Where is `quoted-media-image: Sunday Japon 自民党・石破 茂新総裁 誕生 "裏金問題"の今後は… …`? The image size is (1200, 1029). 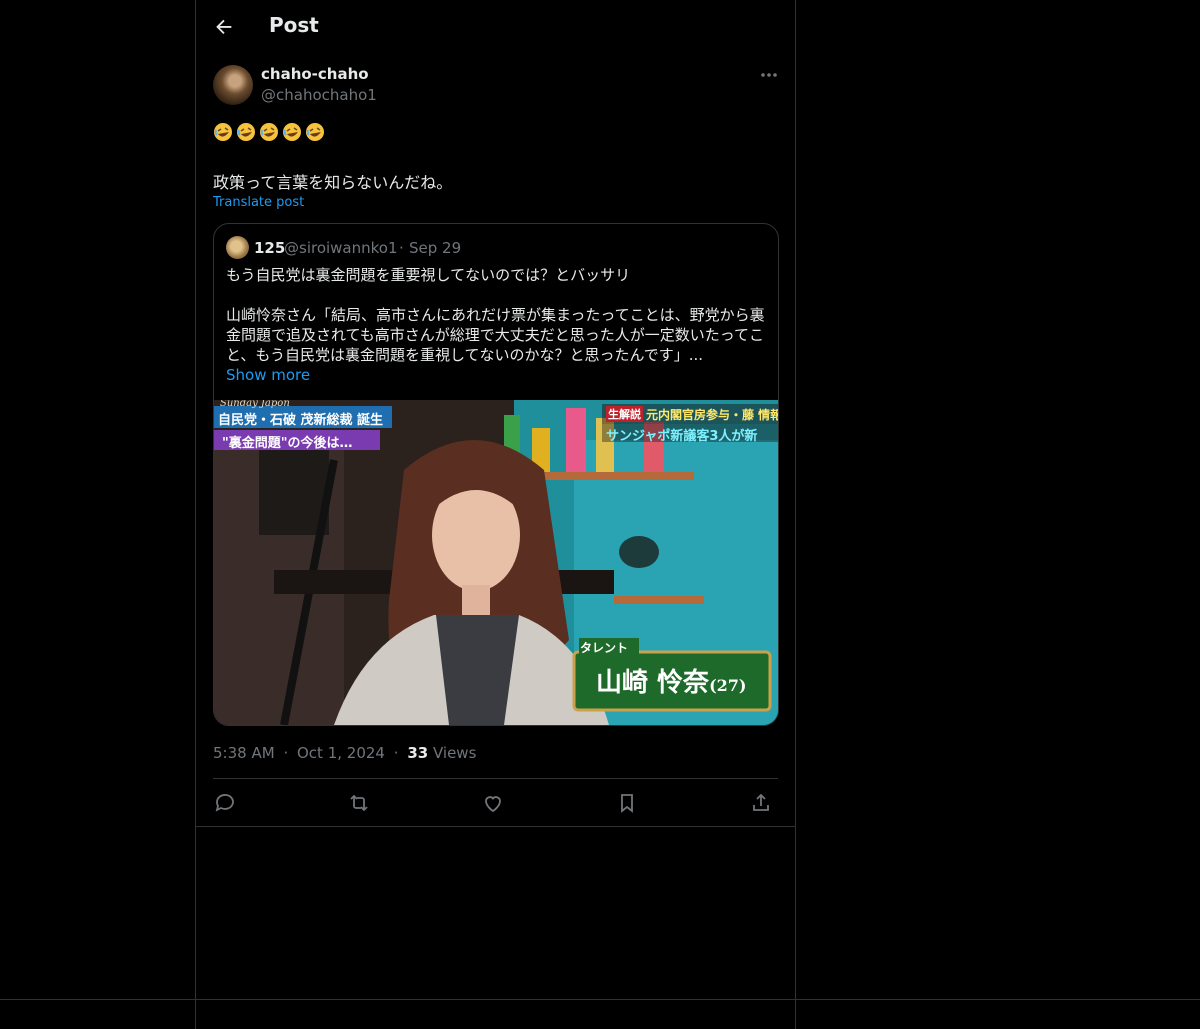 quoted-media-image: Sunday Japon 自民党・石破 茂新総裁 誕生 "裏金問題"の今後は… … is located at coordinates (496, 562).